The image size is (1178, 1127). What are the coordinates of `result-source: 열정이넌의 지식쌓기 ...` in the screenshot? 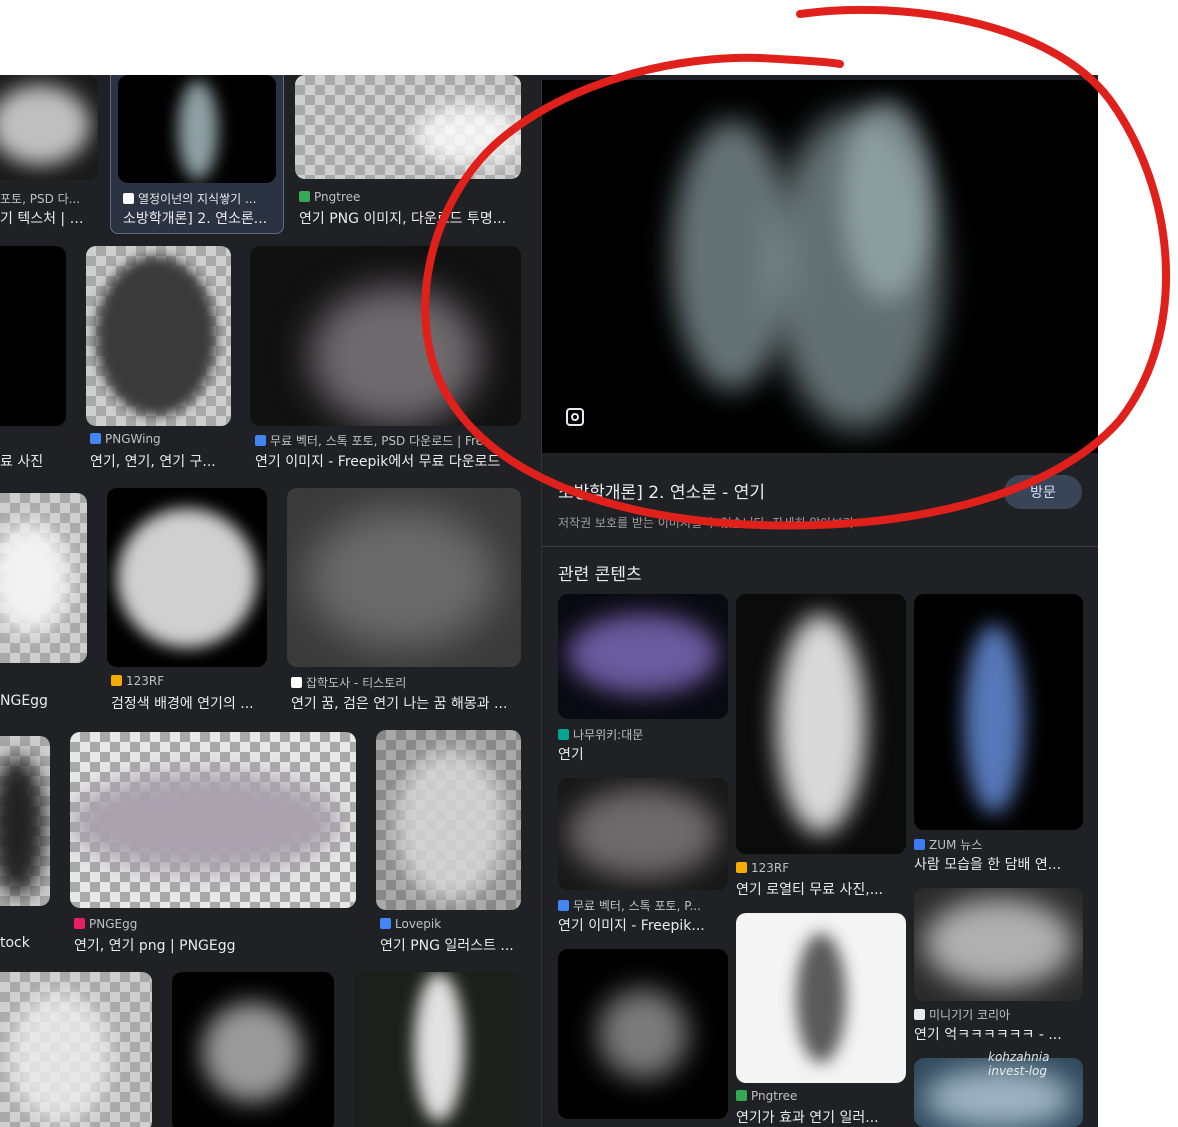 It's located at (198, 198).